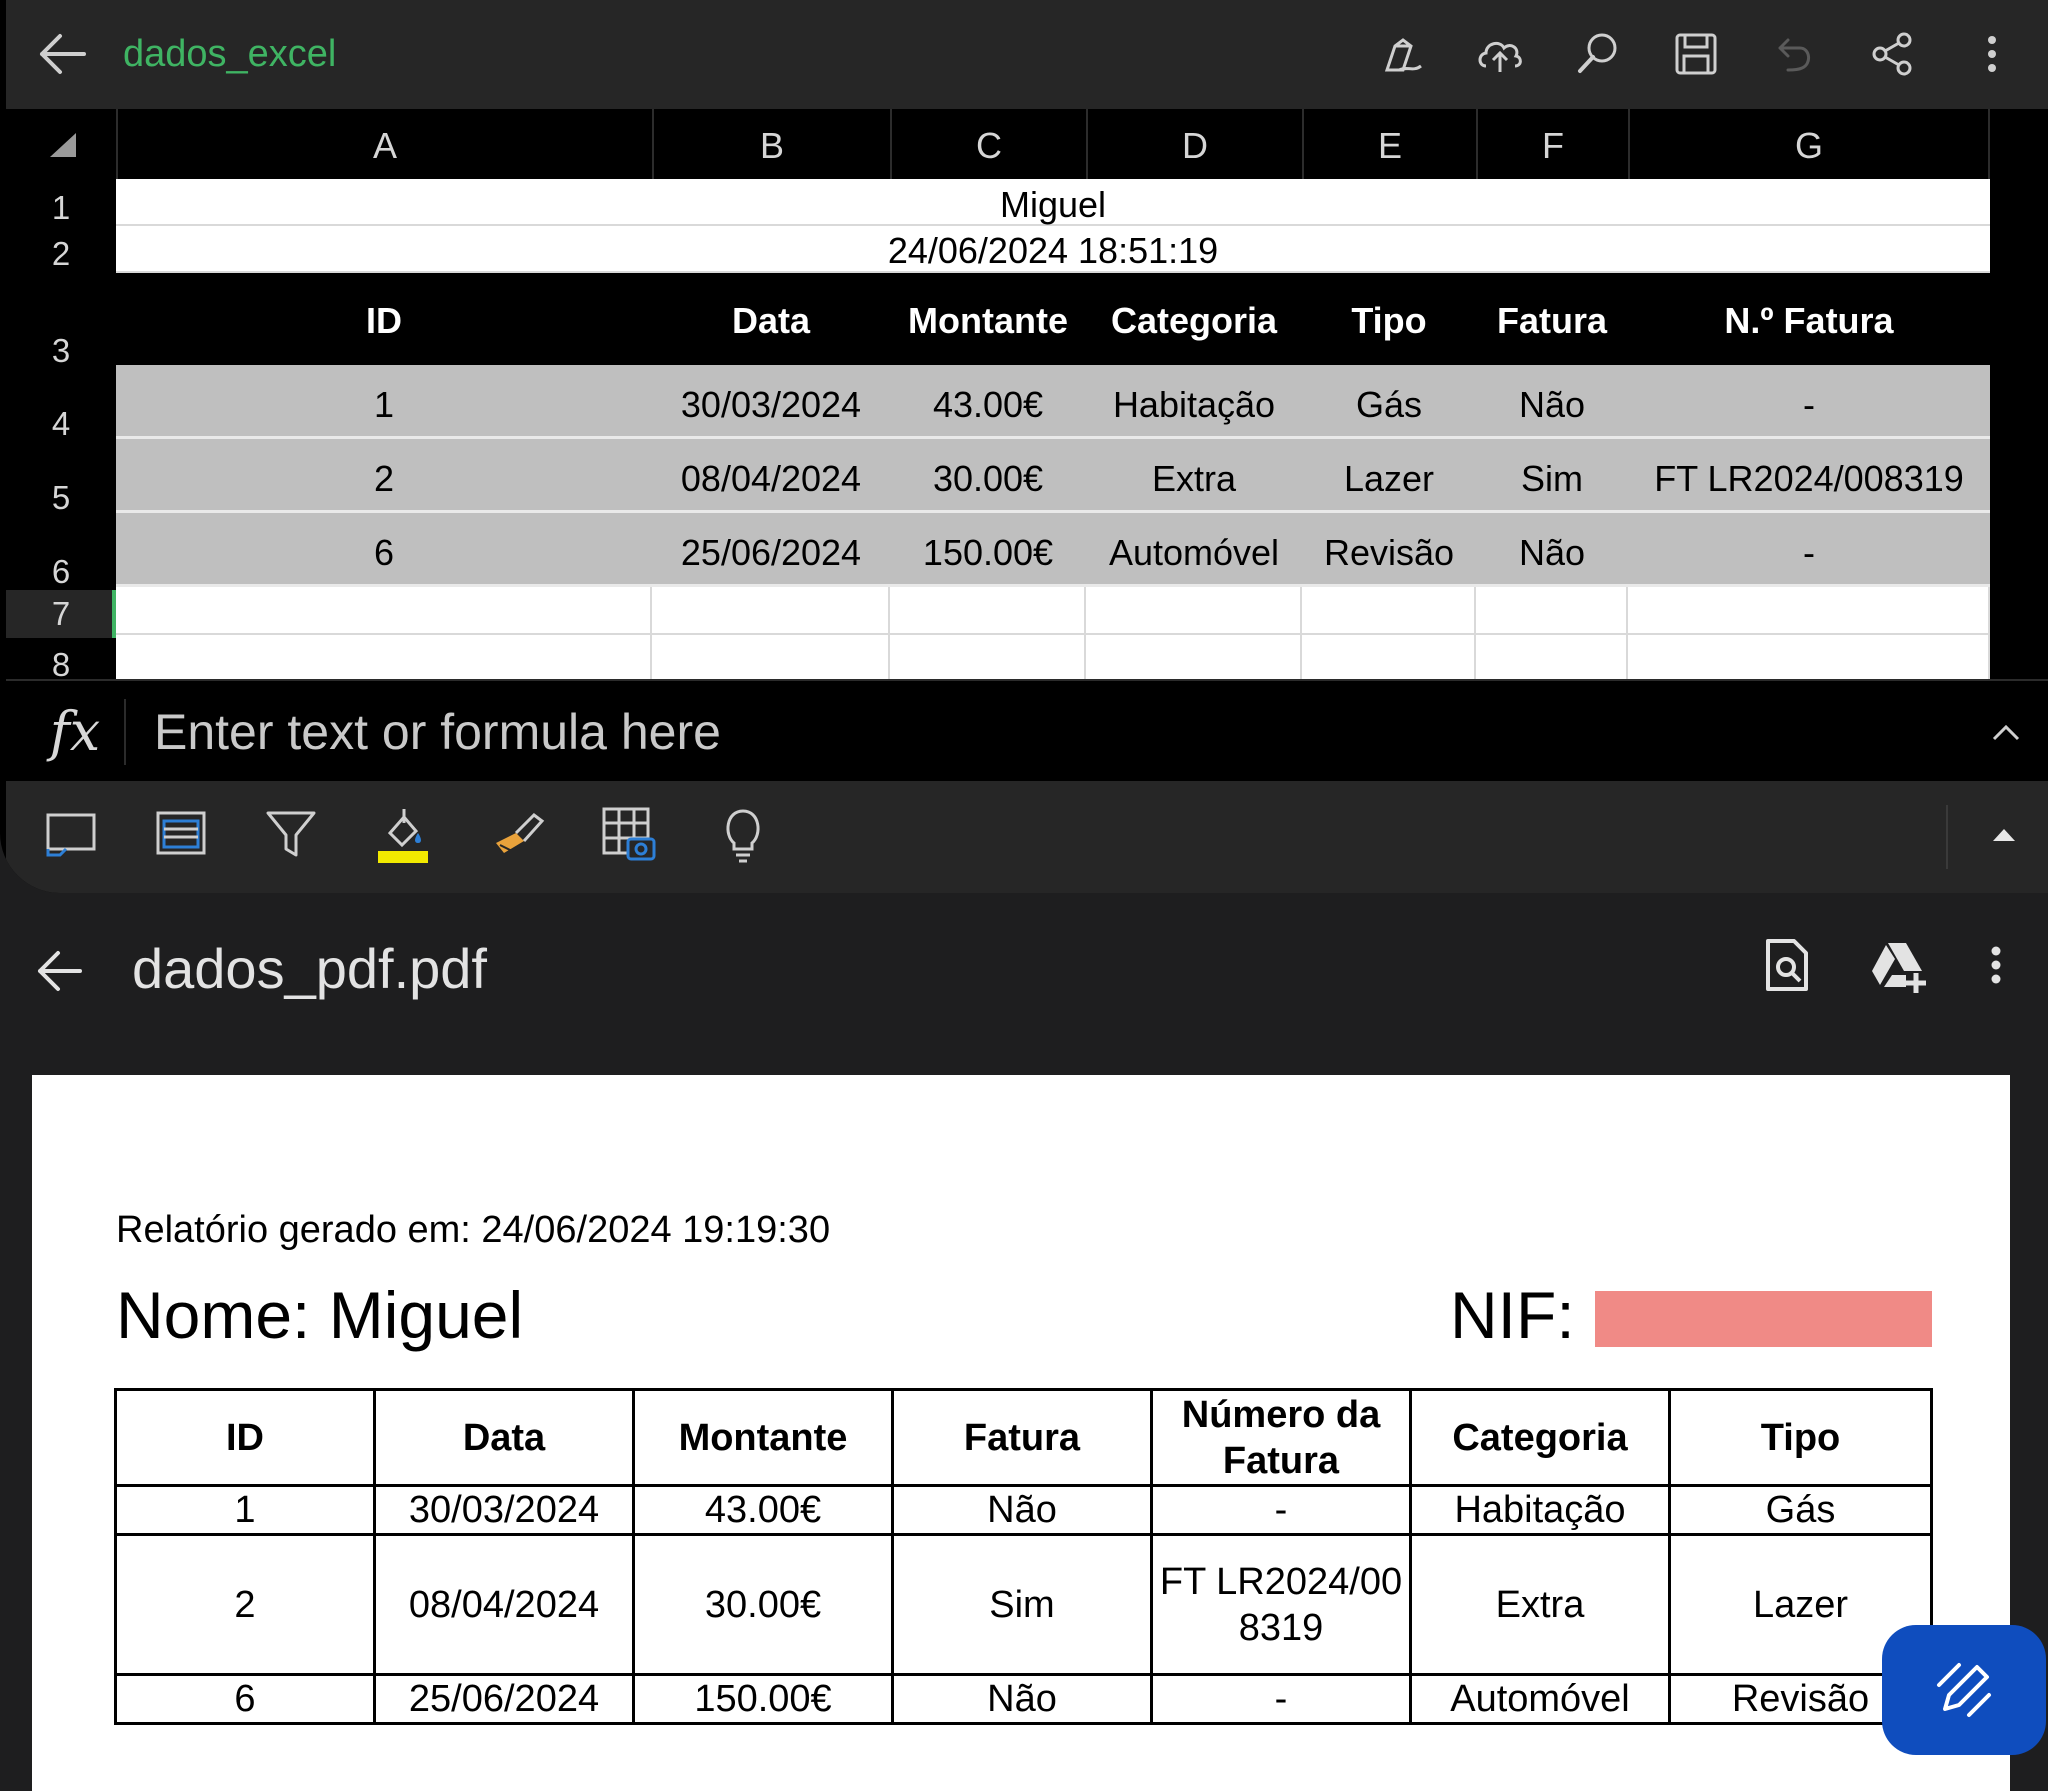 The height and width of the screenshot is (1791, 2048). I want to click on fill-color-icon, so click(403, 834).